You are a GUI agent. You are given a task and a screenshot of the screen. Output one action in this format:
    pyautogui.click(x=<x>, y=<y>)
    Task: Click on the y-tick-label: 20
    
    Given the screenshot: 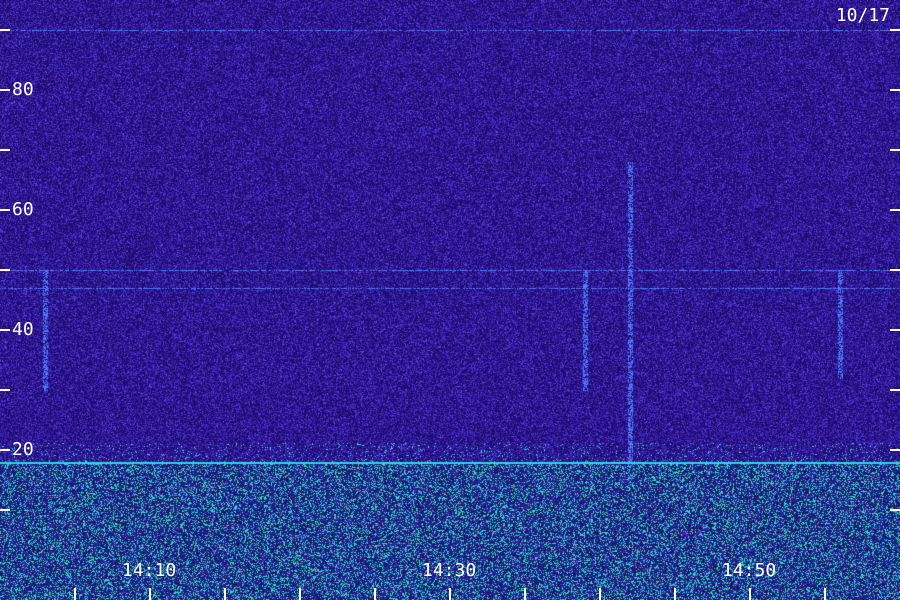 What is the action you would take?
    pyautogui.click(x=23, y=449)
    